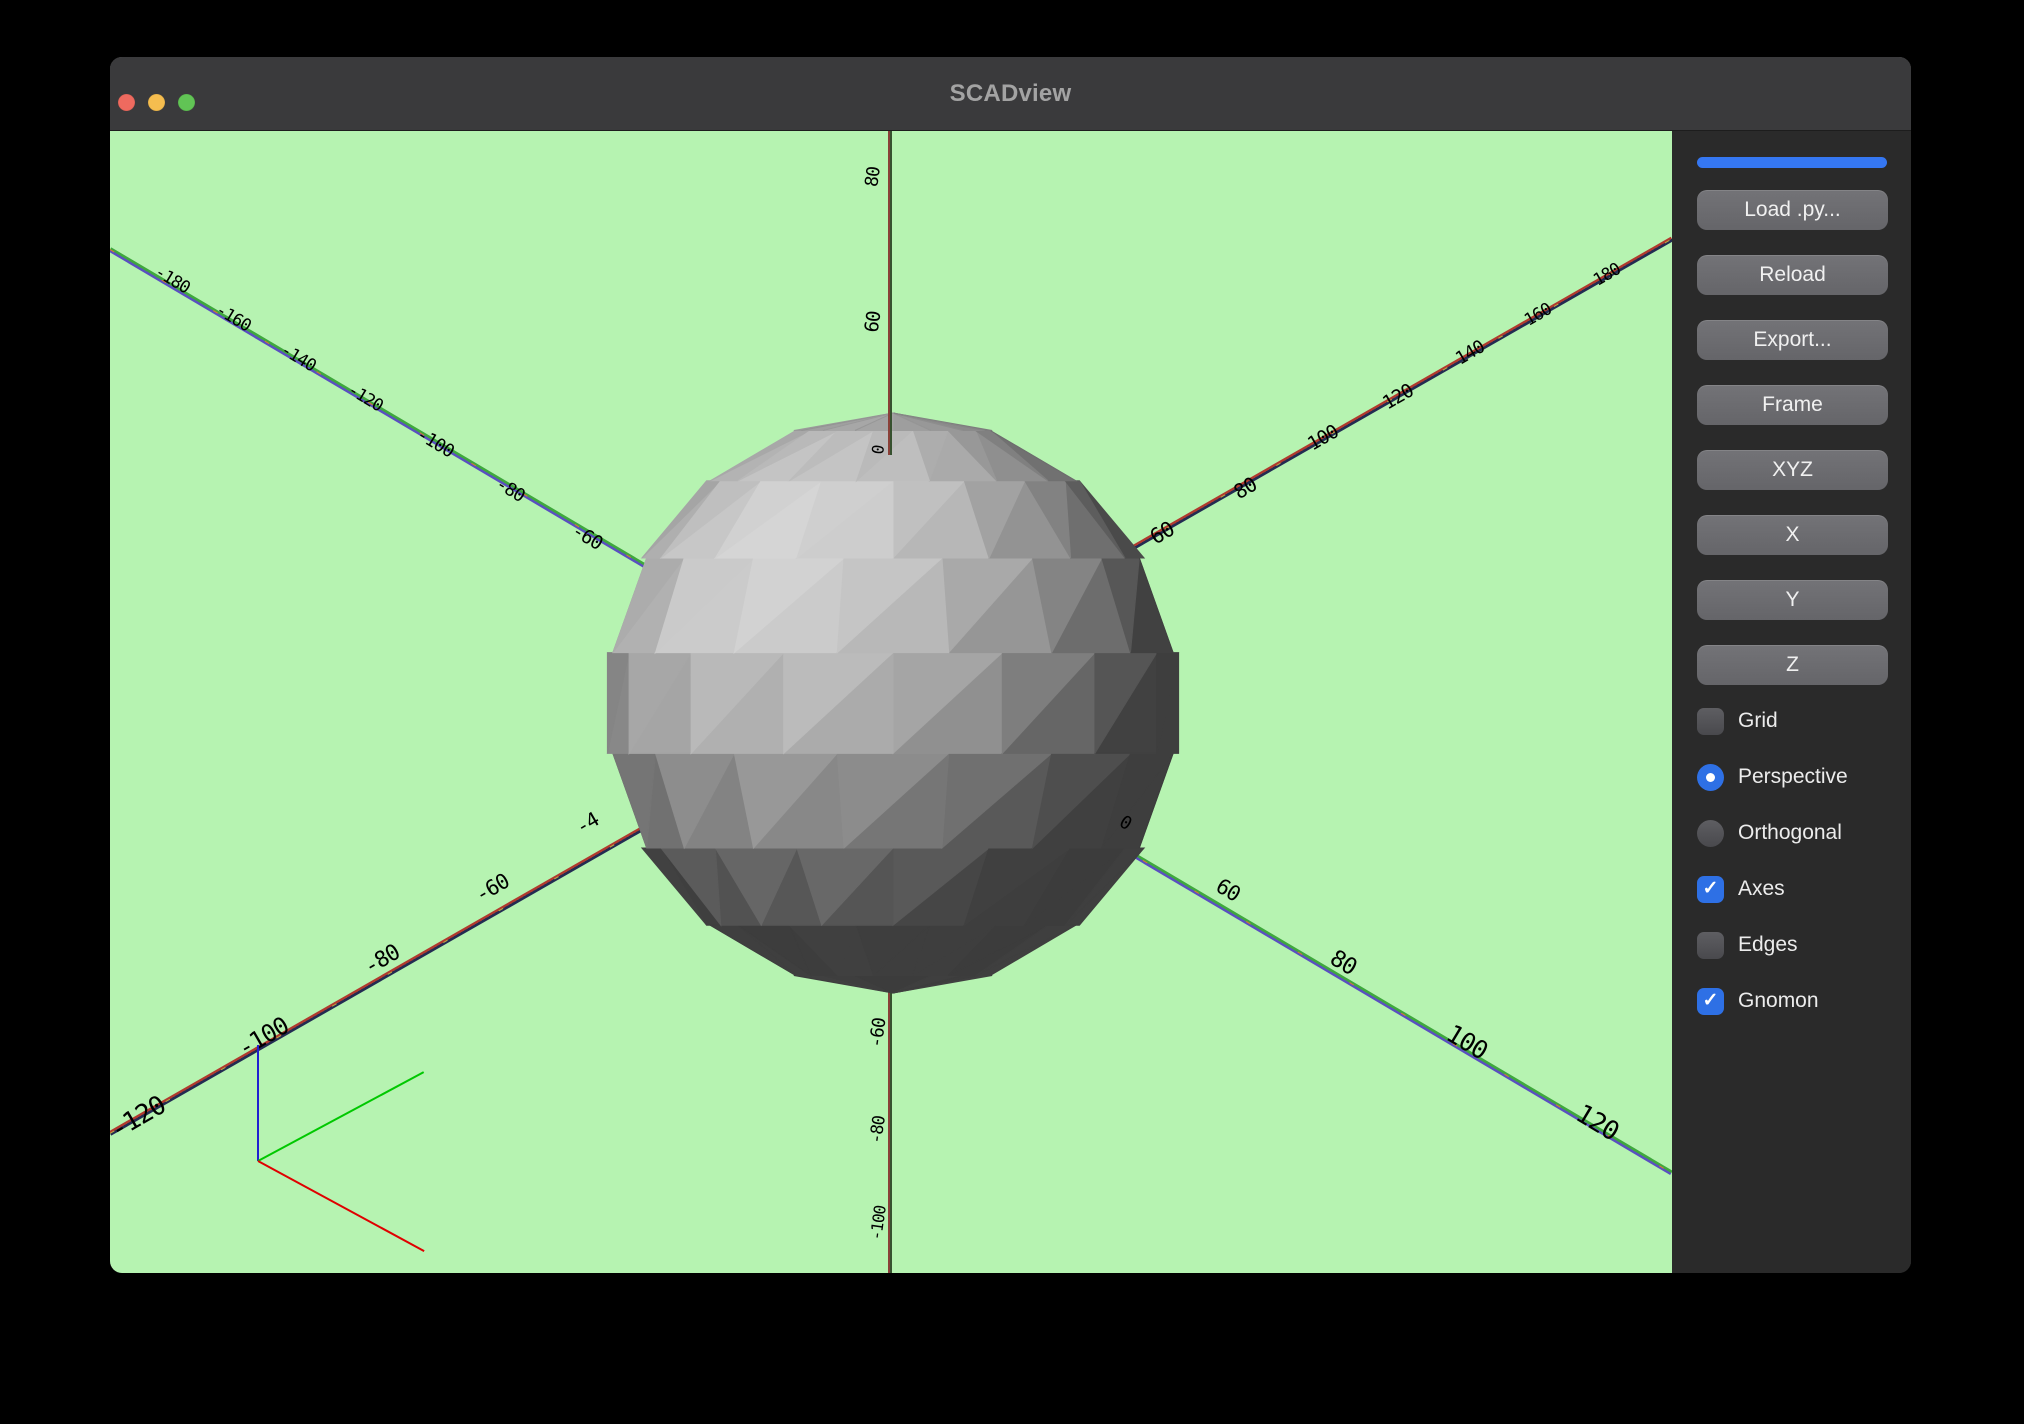 The width and height of the screenshot is (2024, 1424). I want to click on z-button: Z, so click(1792, 665).